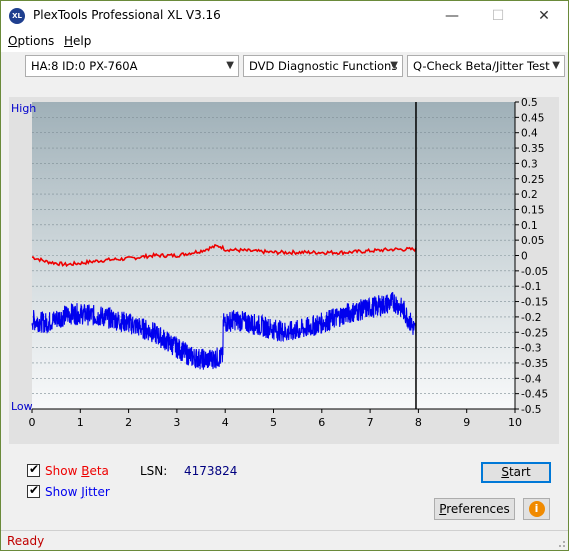 The width and height of the screenshot is (569, 551). Describe the element at coordinates (36, 41) in the screenshot. I see `menu-options-label: ptions` at that location.